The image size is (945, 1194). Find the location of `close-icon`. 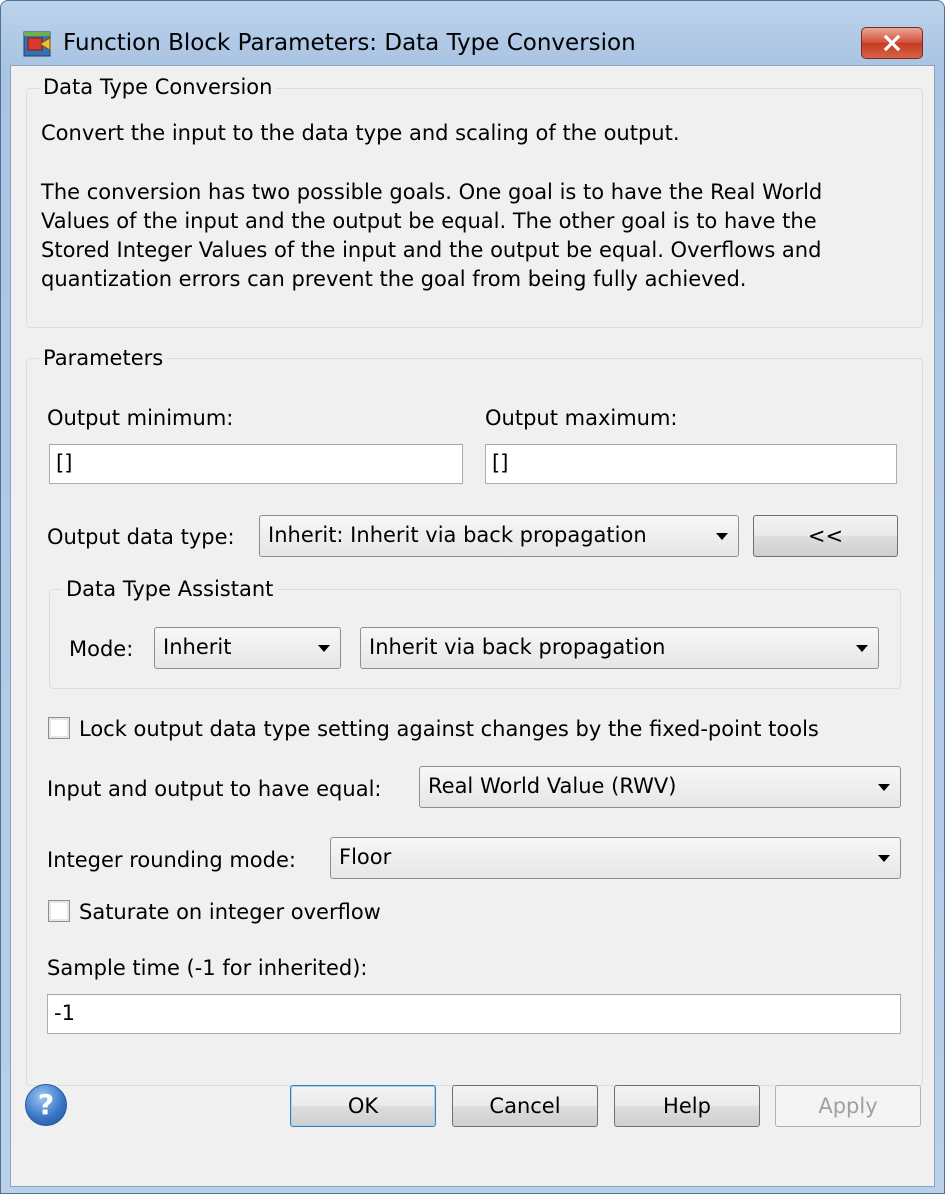

close-icon is located at coordinates (892, 43).